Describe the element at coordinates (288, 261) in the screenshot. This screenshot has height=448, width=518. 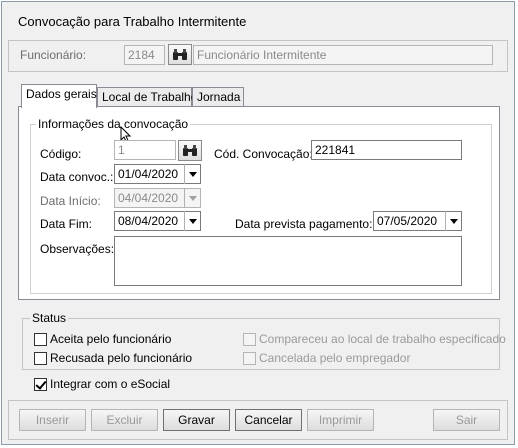
I see `observacoes-textarea` at that location.